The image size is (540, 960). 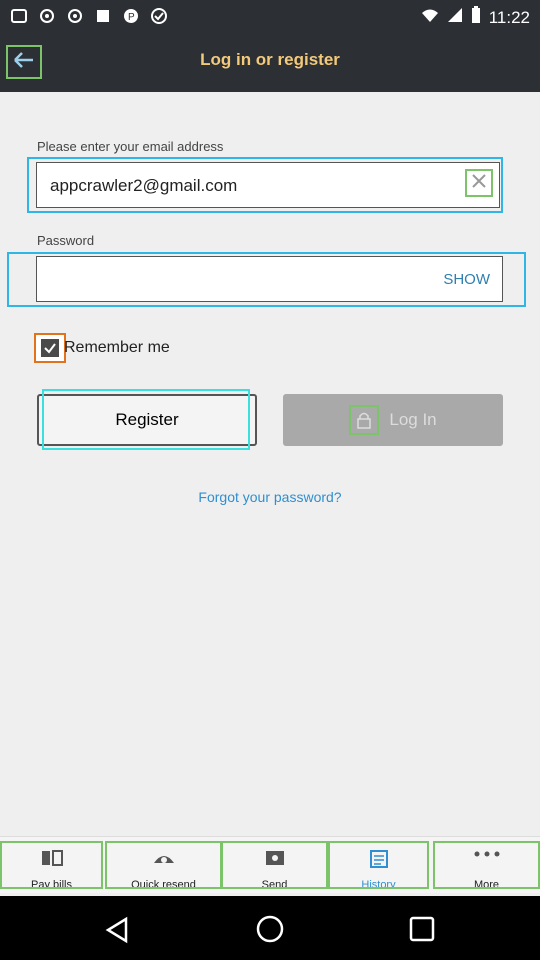 I want to click on app-bar: Log in or register, so click(x=270, y=62).